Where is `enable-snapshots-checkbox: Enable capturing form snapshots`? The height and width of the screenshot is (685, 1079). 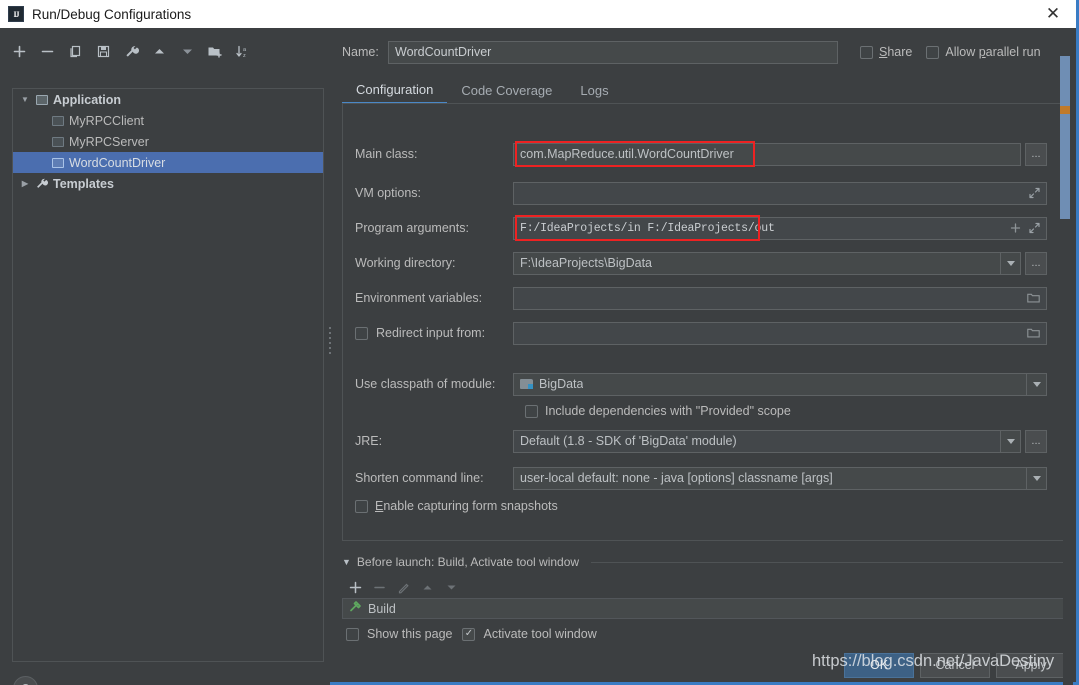 enable-snapshots-checkbox: Enable capturing form snapshots is located at coordinates (456, 506).